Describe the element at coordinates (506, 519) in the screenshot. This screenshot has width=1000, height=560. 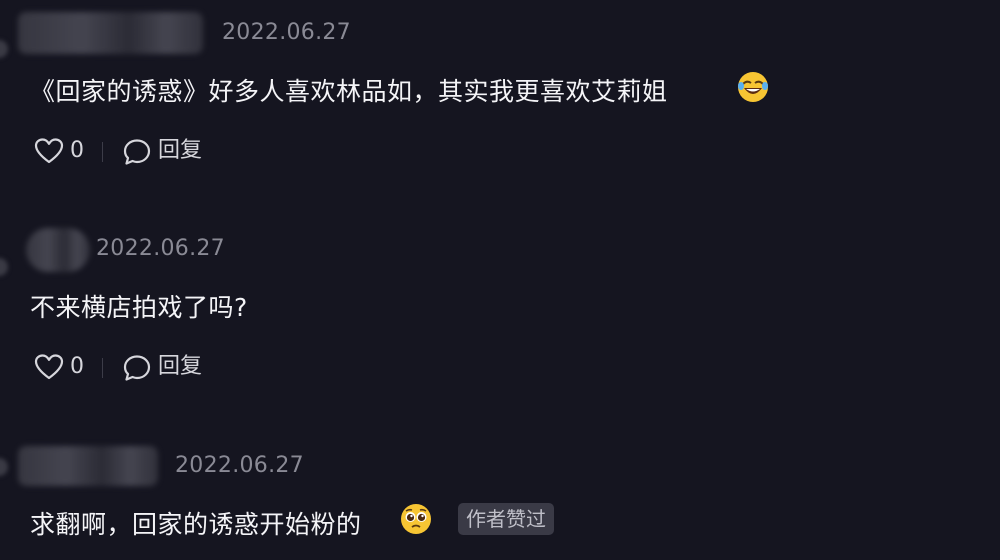
I see `author-liked-badge: 作者赞过` at that location.